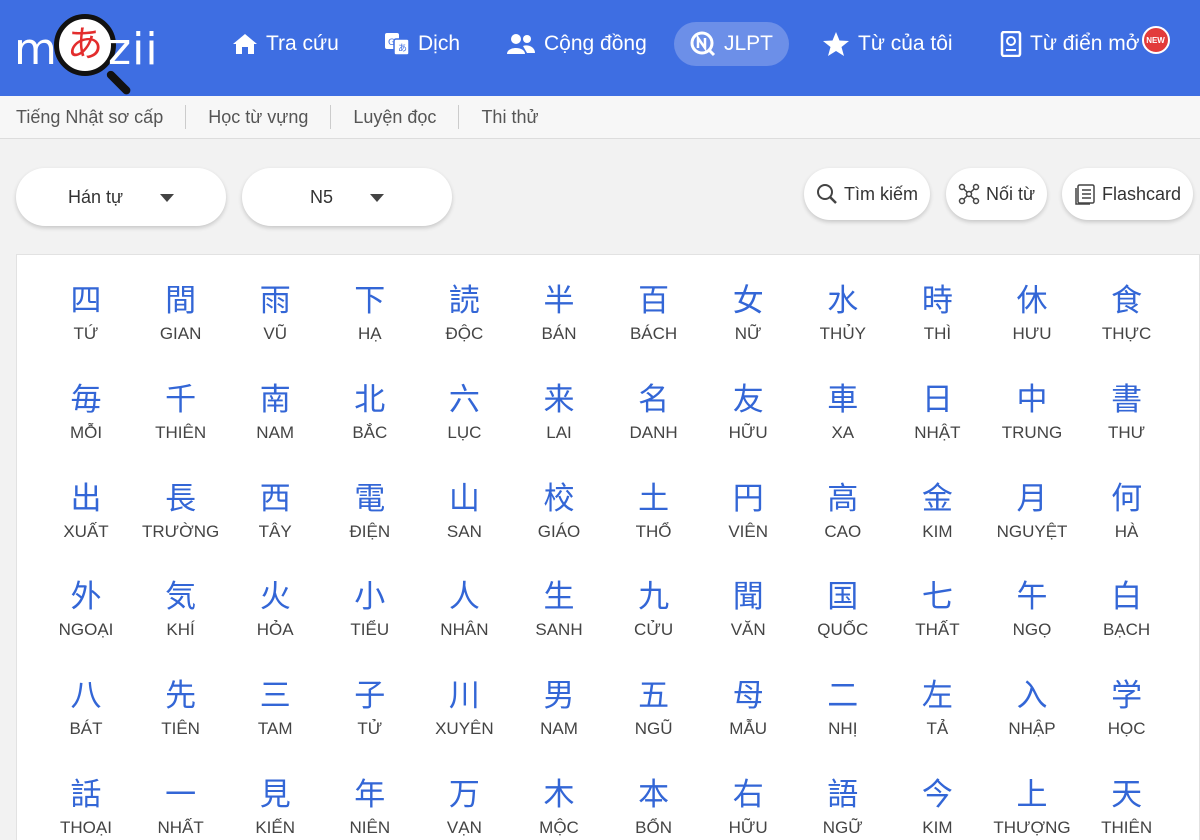  I want to click on kanji-card: 左 TẢ, so click(937, 708).